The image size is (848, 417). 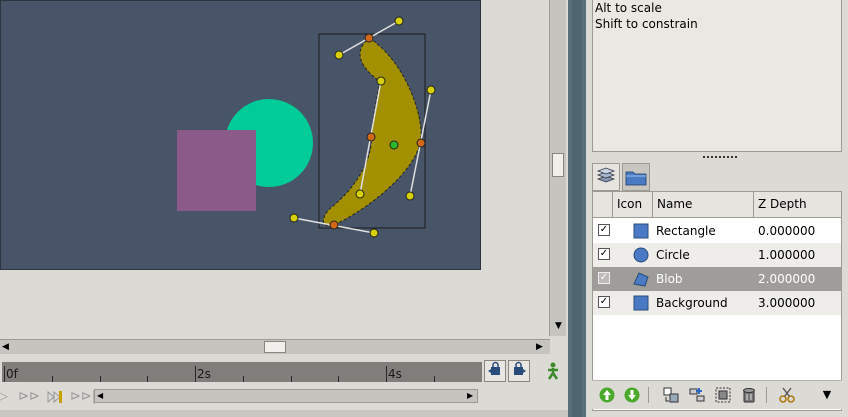 I want to click on layers-icon, so click(x=606, y=175).